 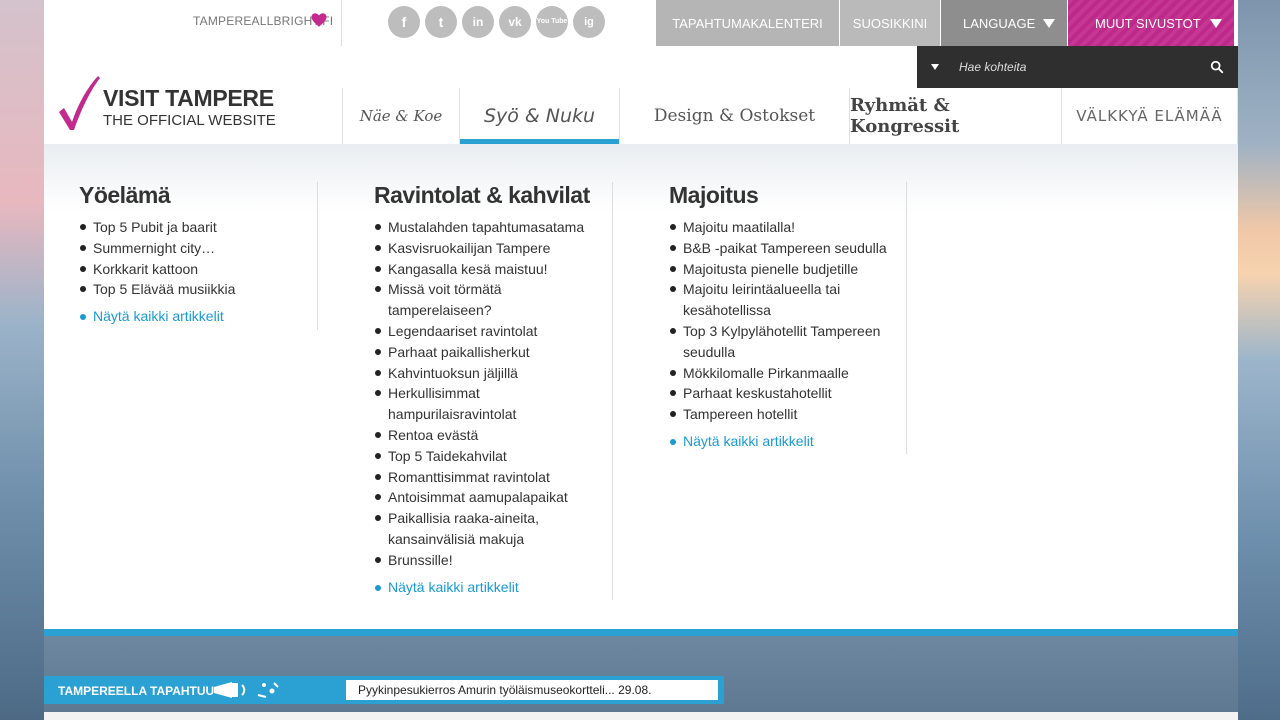 I want to click on search-bar, so click(x=1077, y=67).